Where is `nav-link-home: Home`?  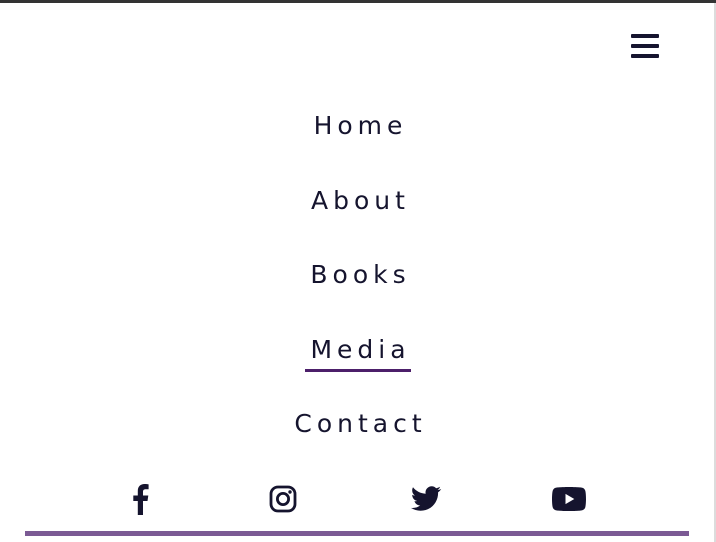
nav-link-home: Home is located at coordinates (358, 126).